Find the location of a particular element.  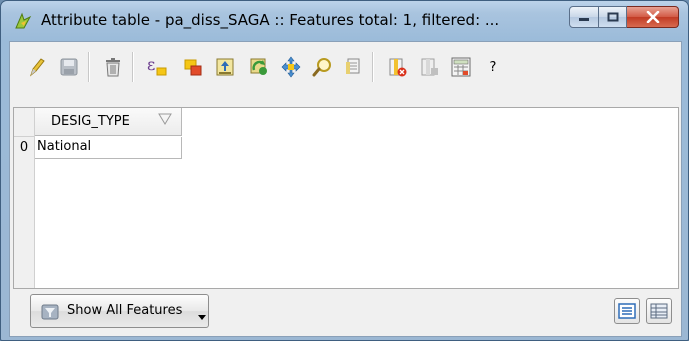

show-all-features-button: Show All Features is located at coordinates (119, 311).